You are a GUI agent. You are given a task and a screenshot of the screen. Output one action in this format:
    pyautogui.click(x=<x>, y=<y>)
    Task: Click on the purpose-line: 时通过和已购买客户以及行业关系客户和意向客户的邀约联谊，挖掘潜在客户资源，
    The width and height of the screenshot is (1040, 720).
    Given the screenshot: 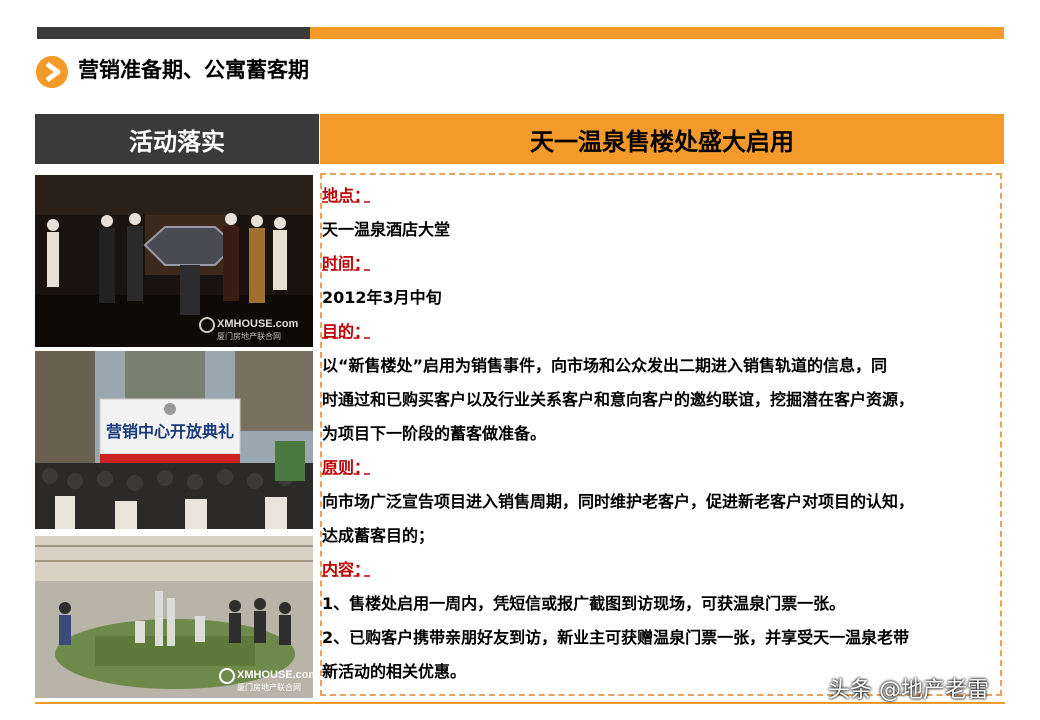 What is the action you would take?
    pyautogui.click(x=618, y=399)
    